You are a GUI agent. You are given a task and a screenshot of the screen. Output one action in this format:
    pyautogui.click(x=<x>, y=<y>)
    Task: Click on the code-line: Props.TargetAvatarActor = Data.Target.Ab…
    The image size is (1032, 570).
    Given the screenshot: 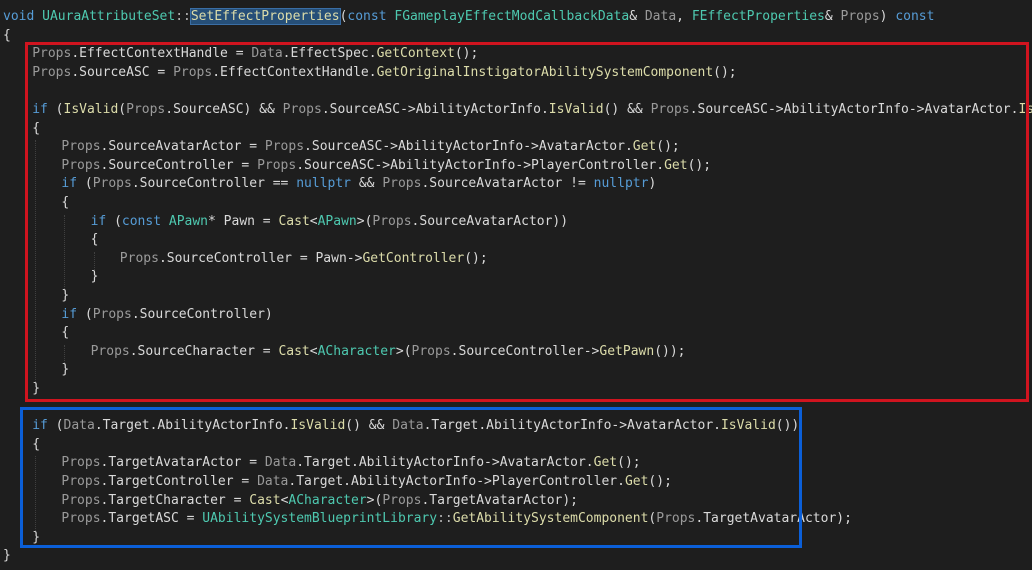 What is the action you would take?
    pyautogui.click(x=350, y=463)
    